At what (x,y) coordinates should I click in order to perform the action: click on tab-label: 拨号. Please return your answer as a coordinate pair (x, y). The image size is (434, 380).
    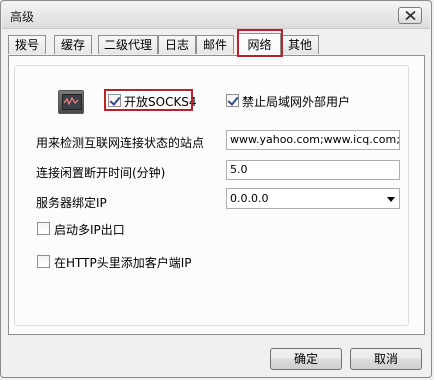
    Looking at the image, I should click on (26, 45).